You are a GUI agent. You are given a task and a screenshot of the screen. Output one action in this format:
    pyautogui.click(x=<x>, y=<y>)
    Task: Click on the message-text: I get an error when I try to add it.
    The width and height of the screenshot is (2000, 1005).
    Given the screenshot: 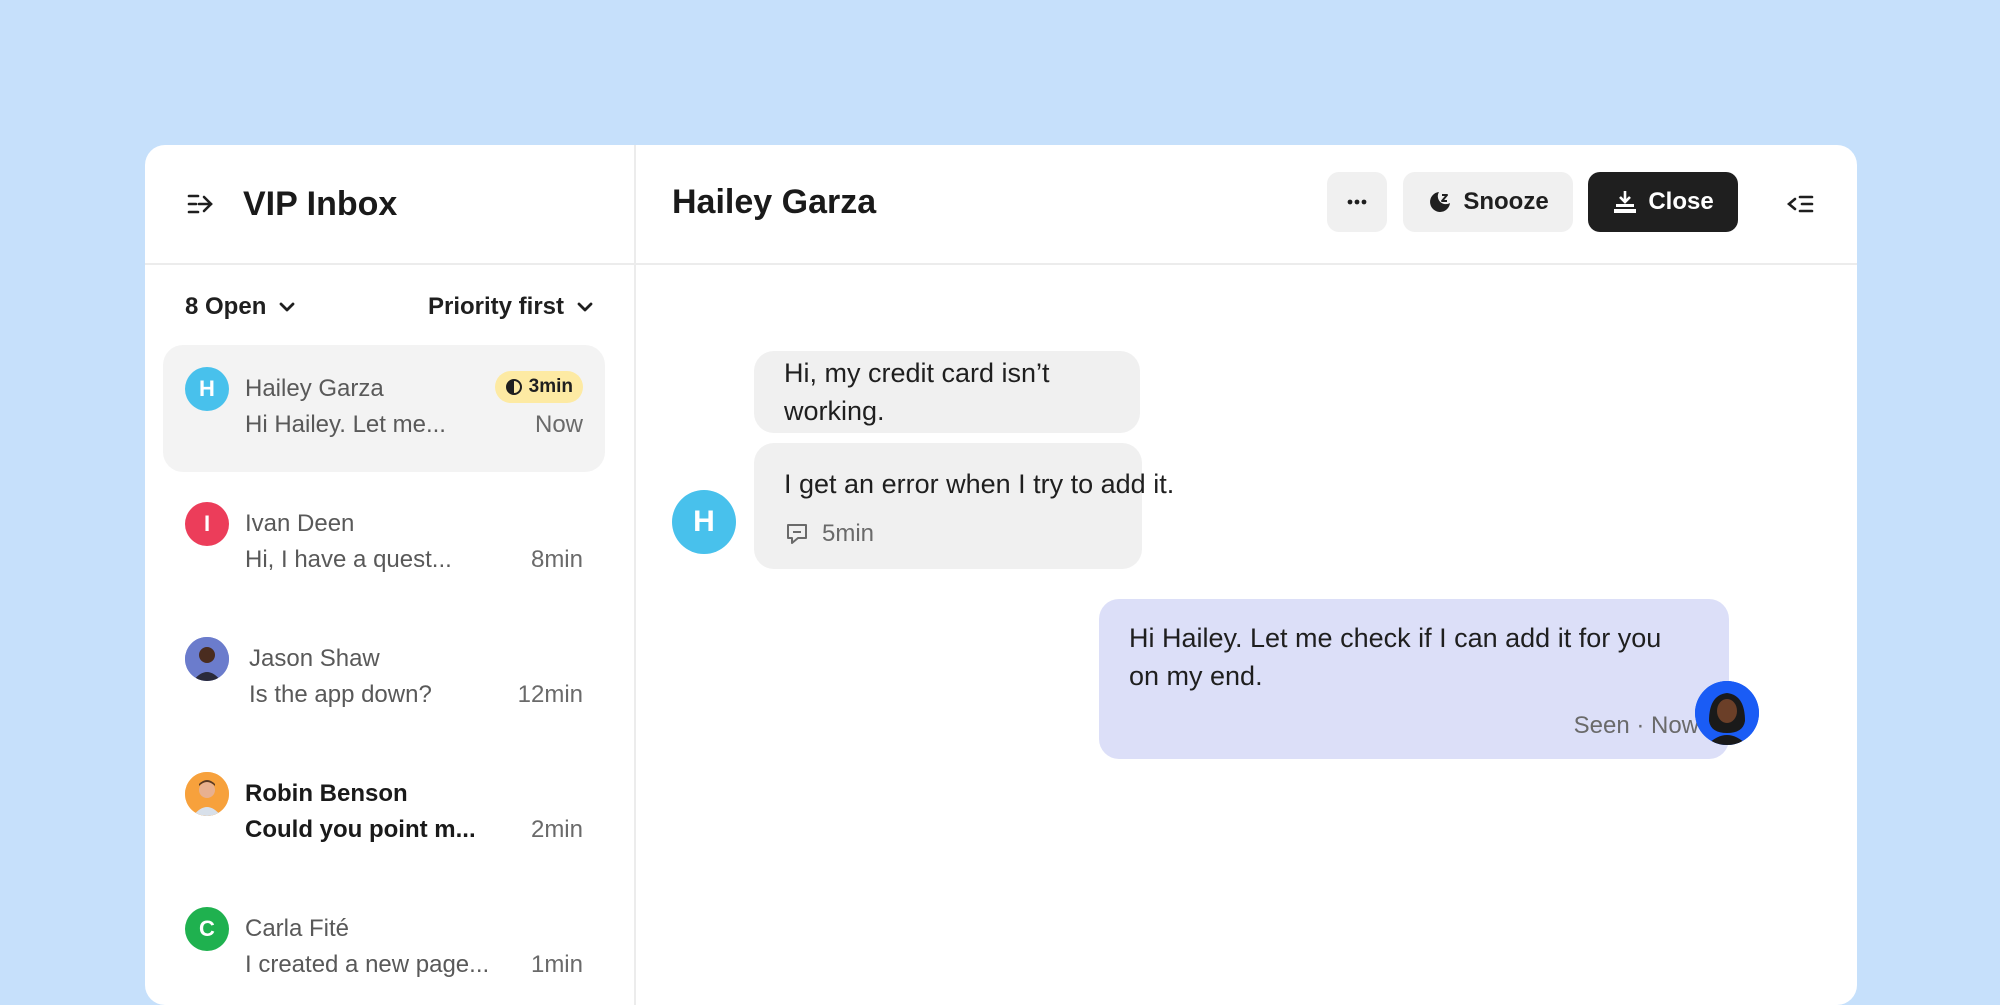 What is the action you would take?
    pyautogui.click(x=979, y=484)
    